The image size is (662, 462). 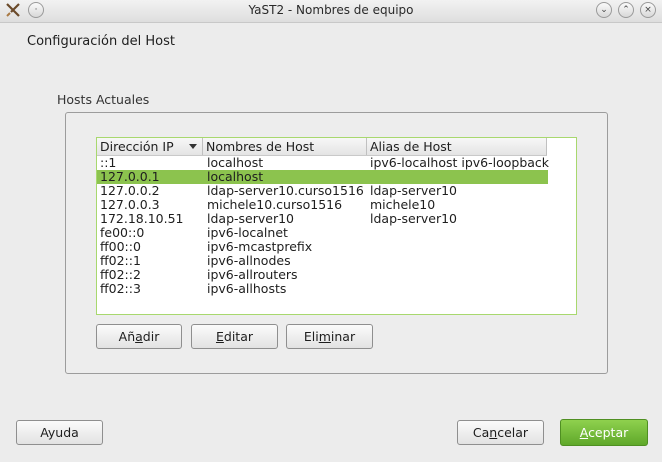 What do you see at coordinates (108, 162) in the screenshot?
I see `cell-ip: ::1` at bounding box center [108, 162].